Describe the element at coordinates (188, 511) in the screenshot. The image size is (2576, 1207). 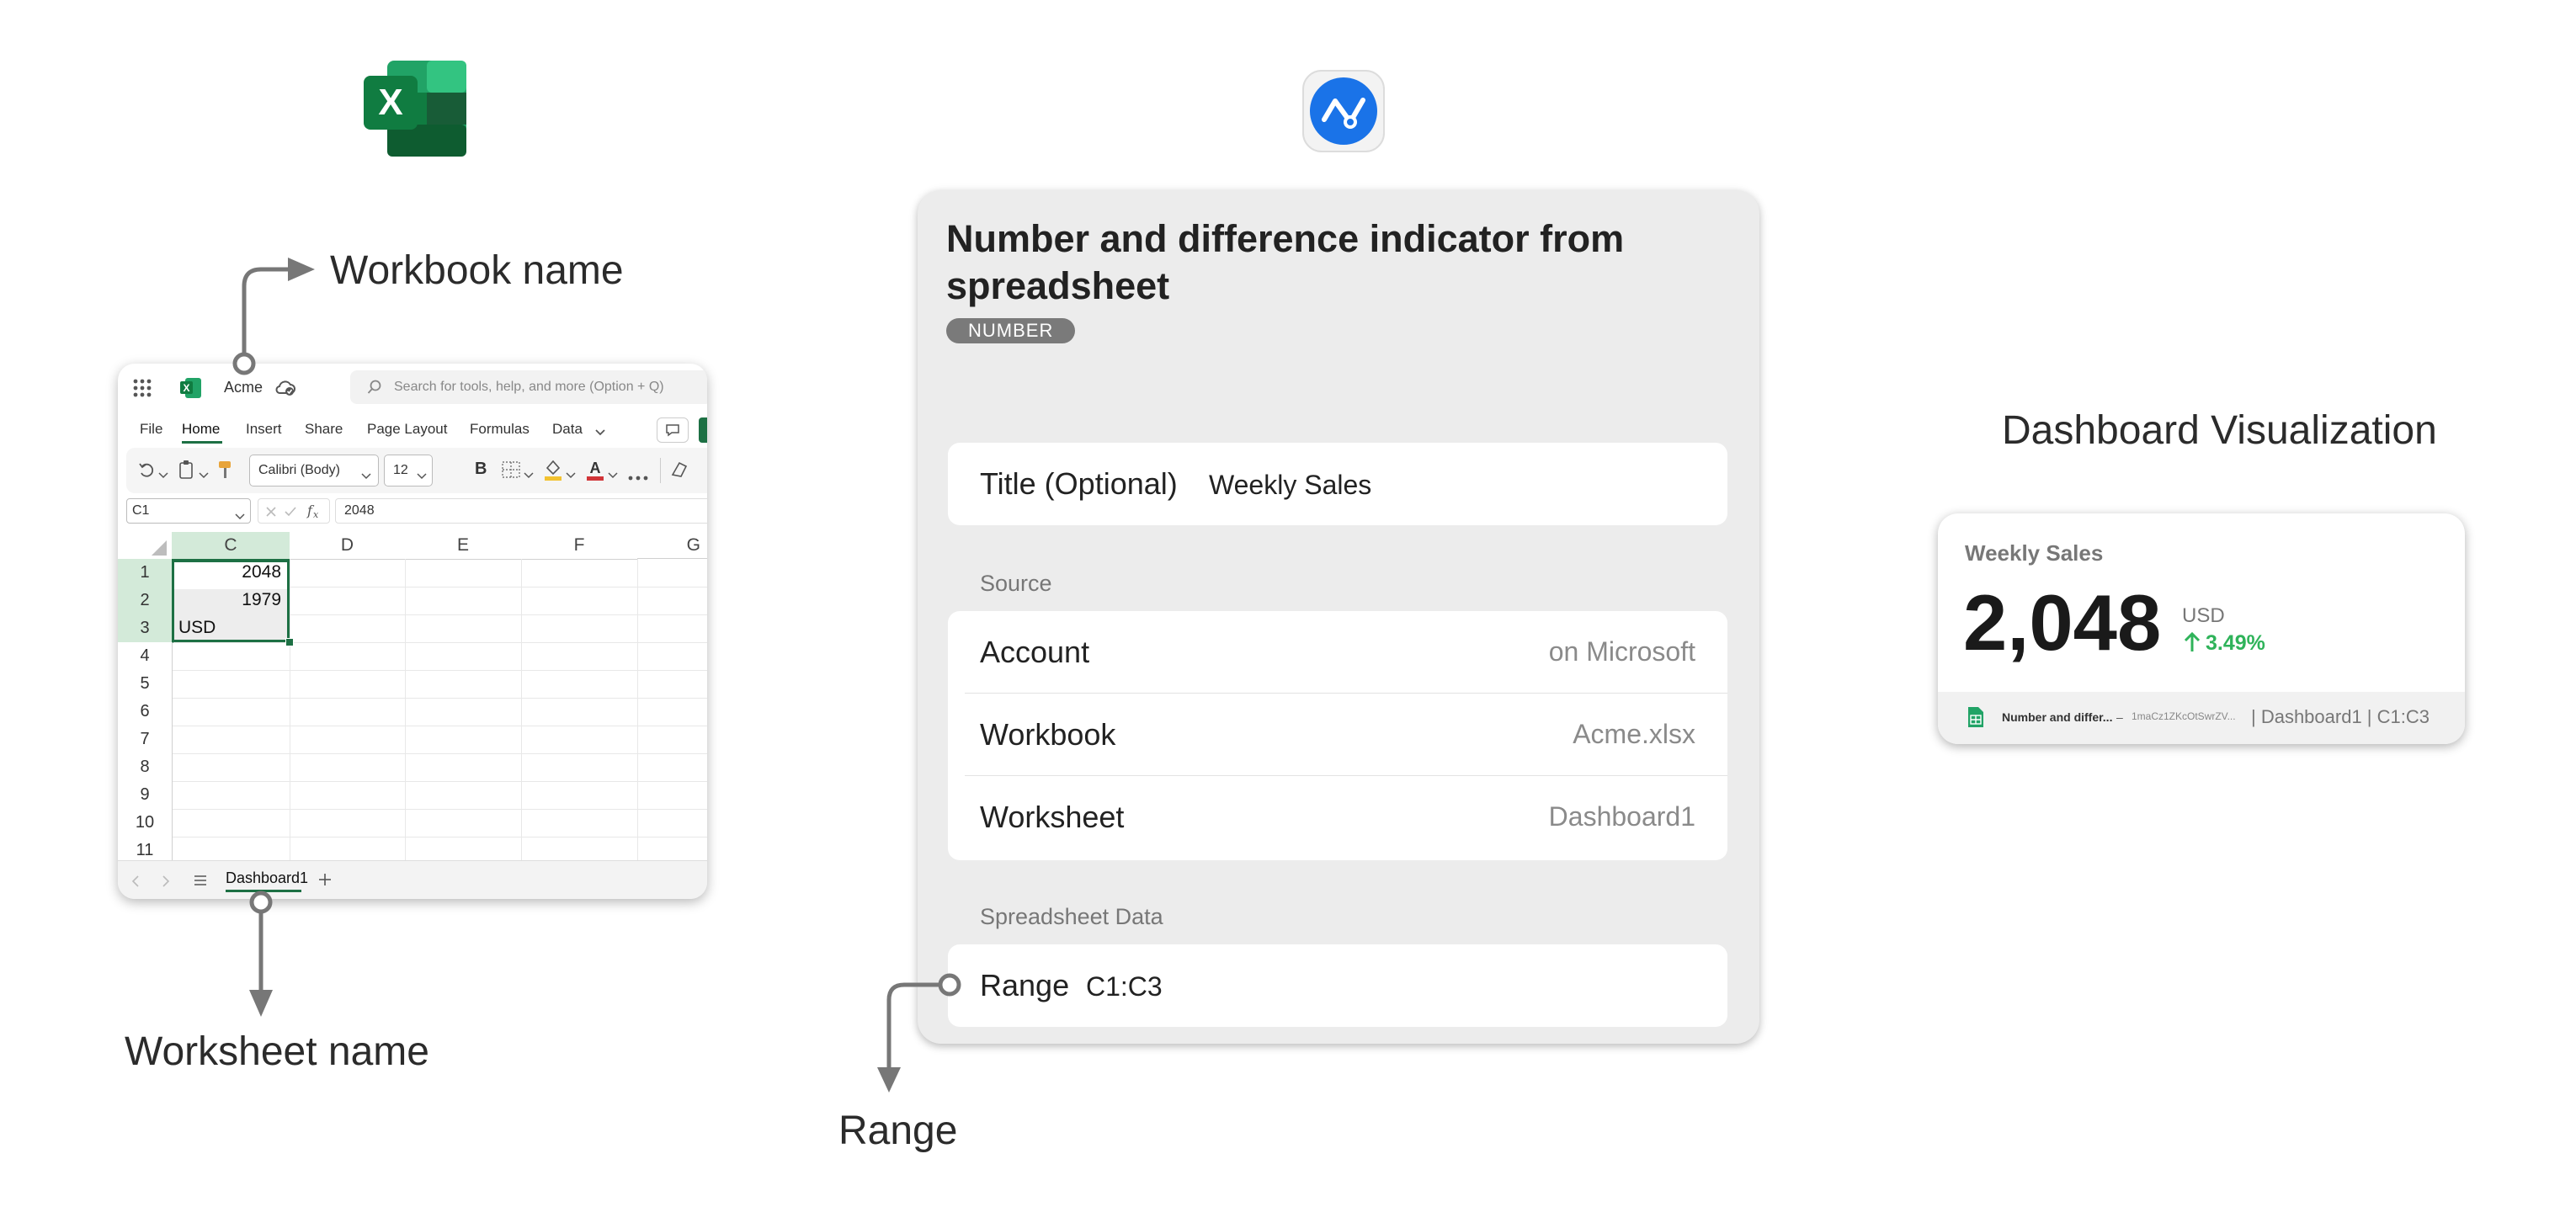
I see `name-box: C1` at that location.